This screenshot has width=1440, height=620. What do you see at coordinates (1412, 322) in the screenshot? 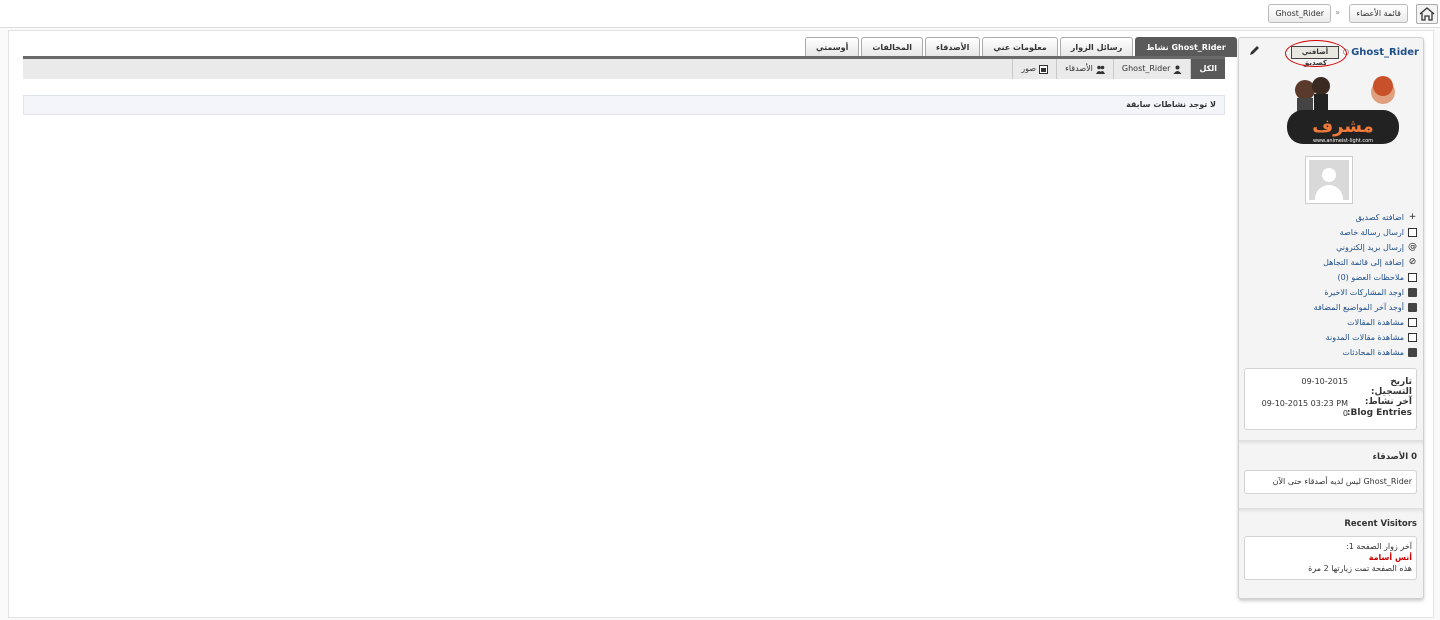
I see `articles-icon` at bounding box center [1412, 322].